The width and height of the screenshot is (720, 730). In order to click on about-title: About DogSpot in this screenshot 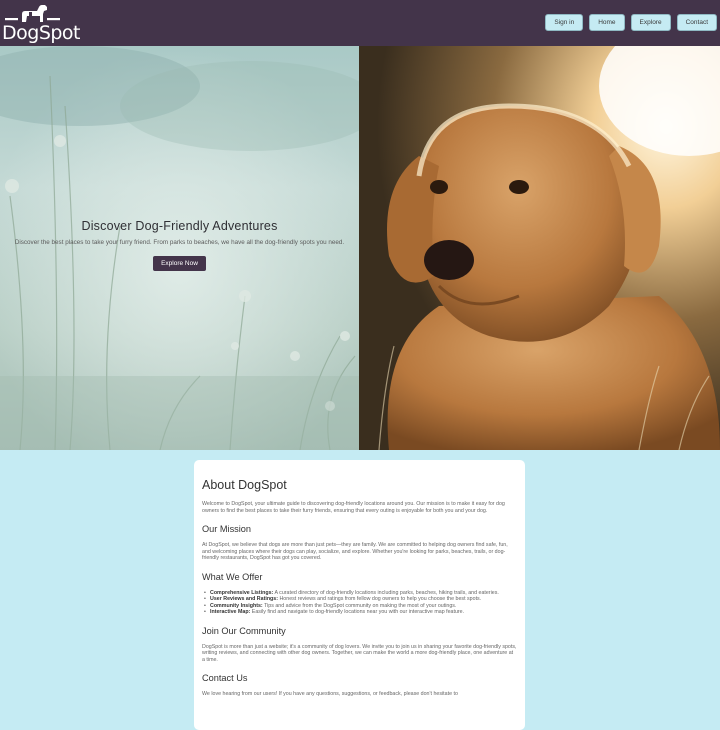, I will do `click(244, 485)`.